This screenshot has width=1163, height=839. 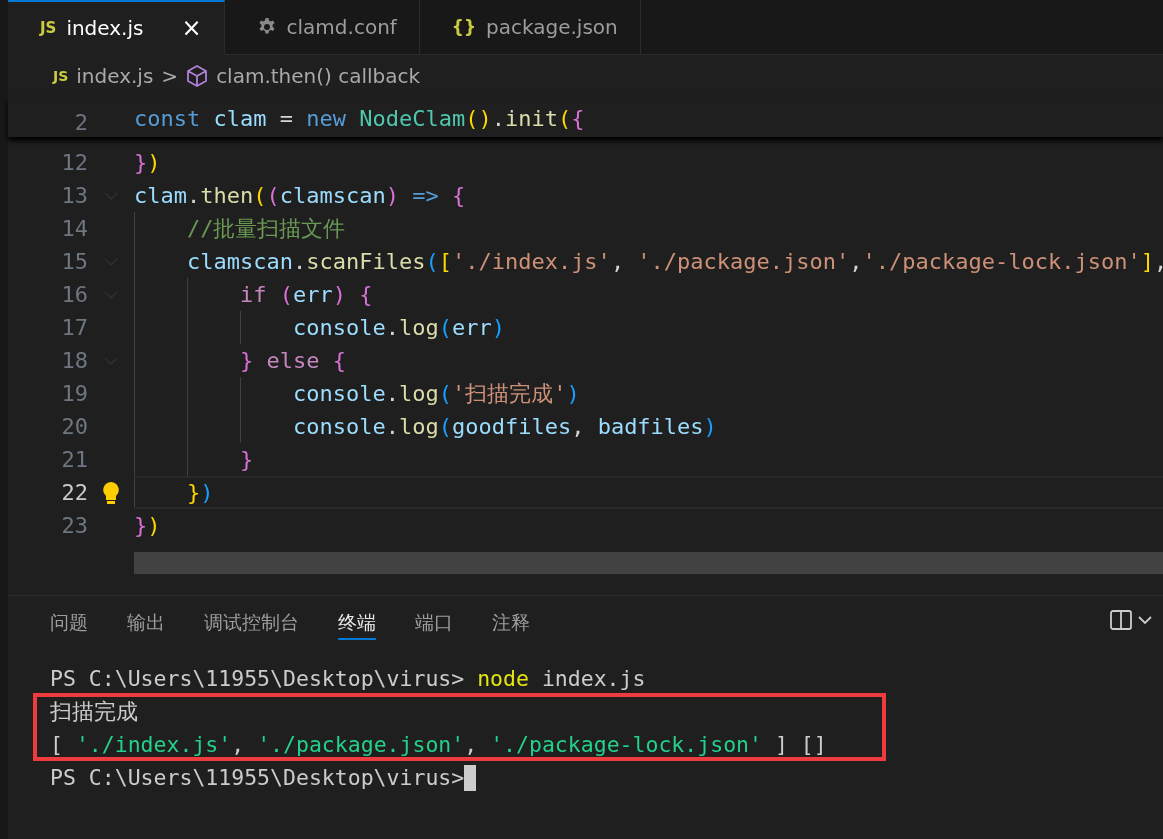 I want to click on code-line: console.log('扫描完成'), so click(x=357, y=393).